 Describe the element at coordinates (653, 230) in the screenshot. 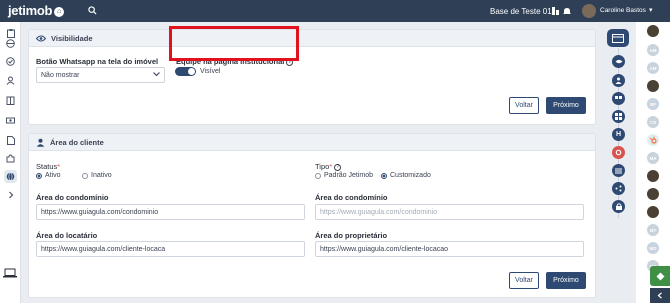

I see `avatar: MT` at that location.